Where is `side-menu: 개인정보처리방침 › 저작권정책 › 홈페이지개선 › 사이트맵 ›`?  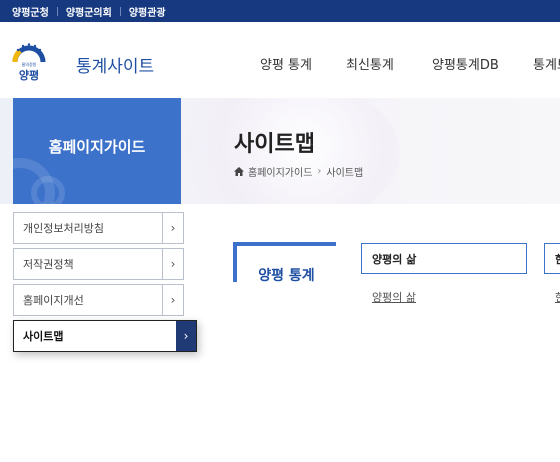 side-menu: 개인정보처리방침 › 저작권정책 › 홈페이지개선 › 사이트맵 › is located at coordinates (105, 284).